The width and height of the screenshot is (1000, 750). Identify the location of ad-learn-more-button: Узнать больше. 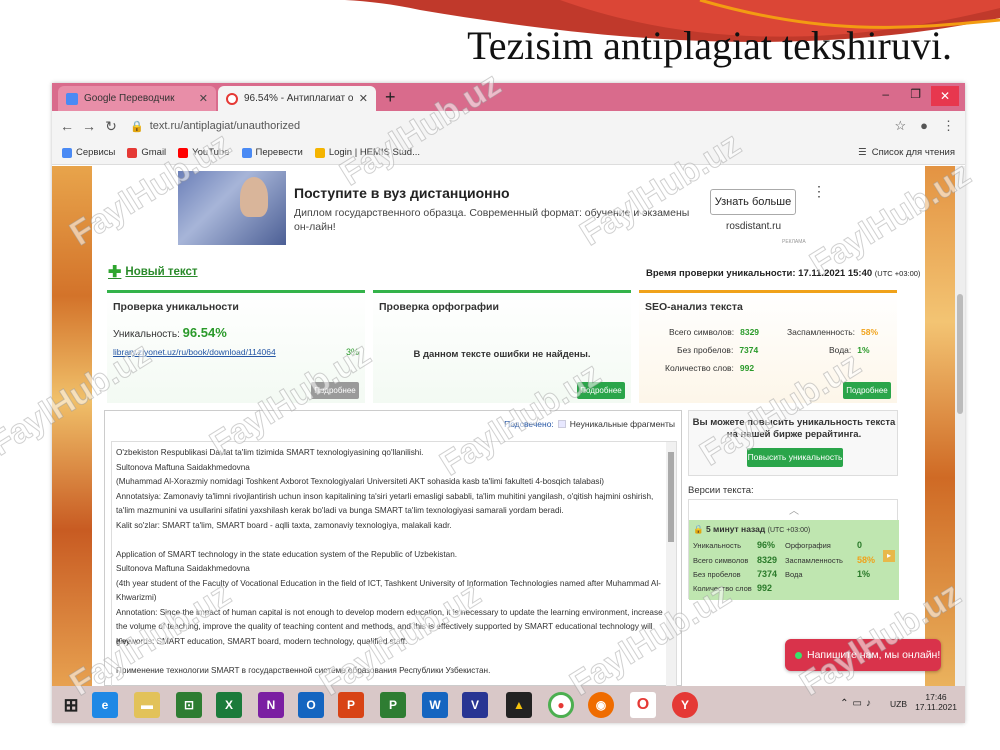
(753, 202).